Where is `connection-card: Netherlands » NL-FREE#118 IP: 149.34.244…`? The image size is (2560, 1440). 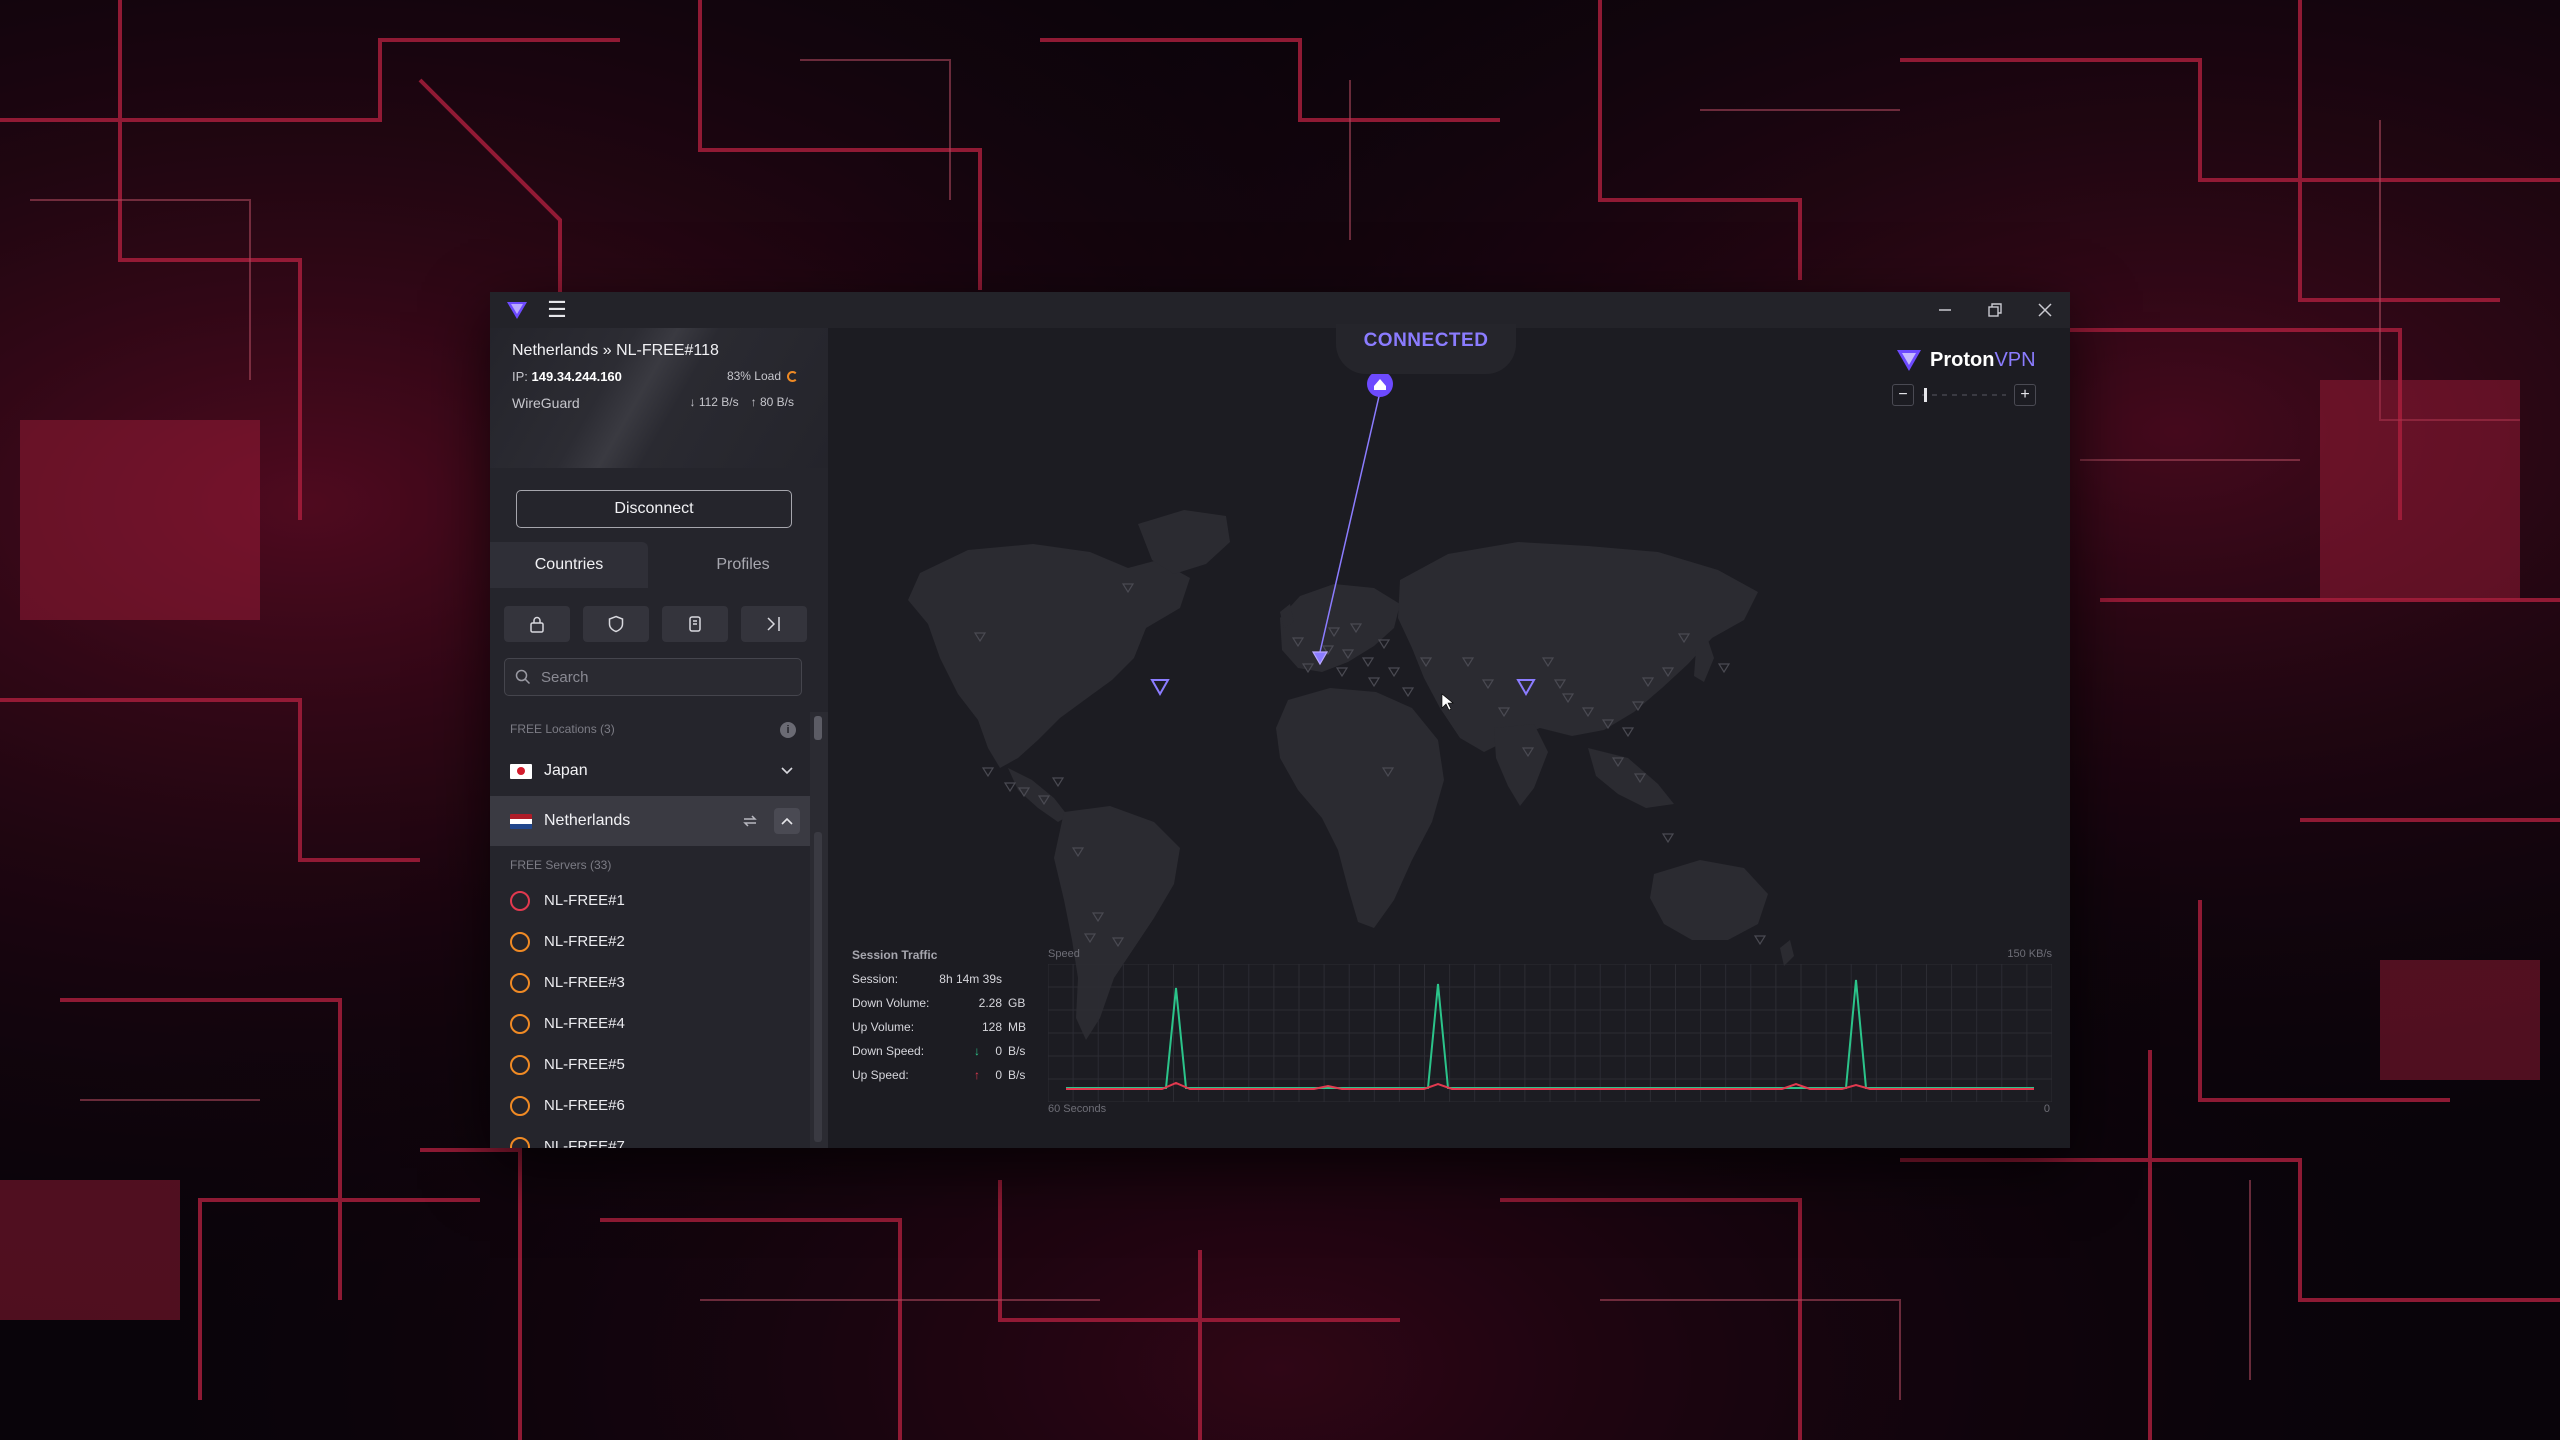 connection-card: Netherlands » NL-FREE#118 IP: 149.34.244… is located at coordinates (659, 398).